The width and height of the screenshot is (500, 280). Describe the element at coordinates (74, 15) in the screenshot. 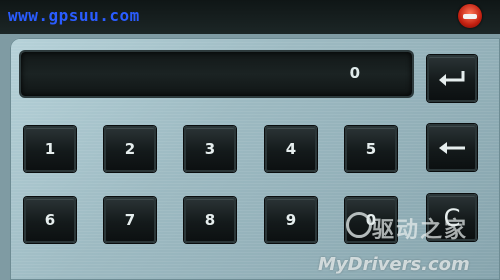

I see `site-url-text: www.gpsuu.com` at that location.